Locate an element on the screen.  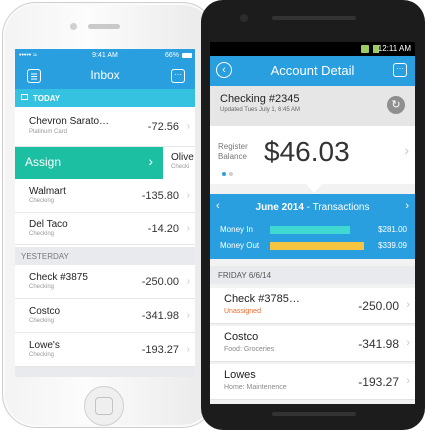
account-nav-bar: ‹ Account Detail ··· is located at coordinates (312, 71).